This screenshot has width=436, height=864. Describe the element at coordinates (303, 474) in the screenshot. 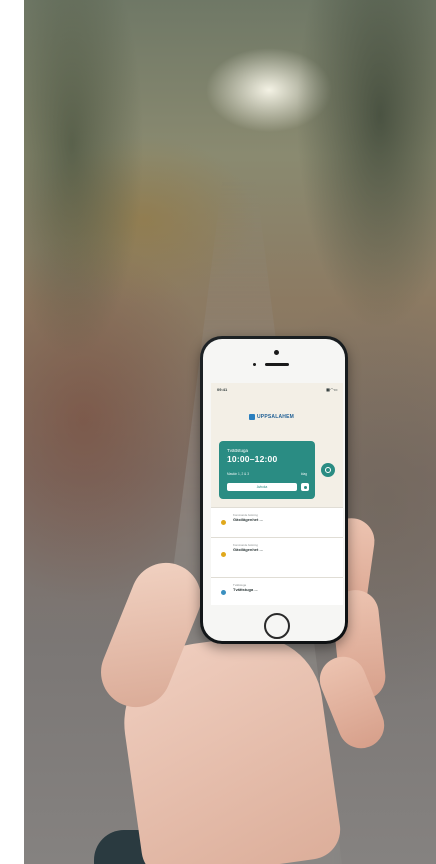

I see `booking-day: Idag` at that location.